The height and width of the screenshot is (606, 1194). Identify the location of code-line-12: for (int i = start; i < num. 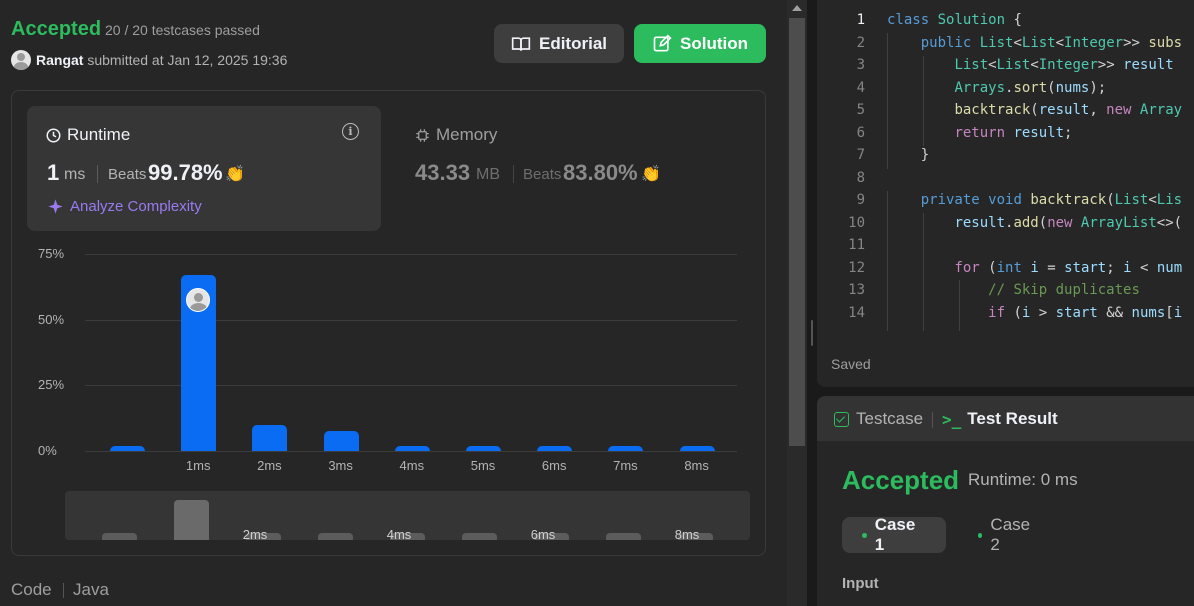
(1068, 268).